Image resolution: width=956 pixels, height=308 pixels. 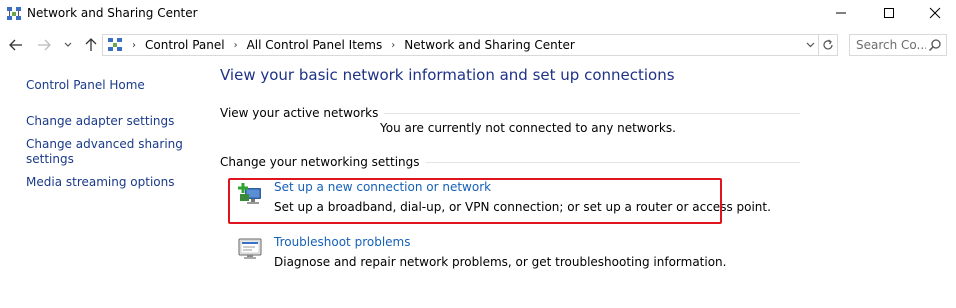 I want to click on back-button, so click(x=16, y=45).